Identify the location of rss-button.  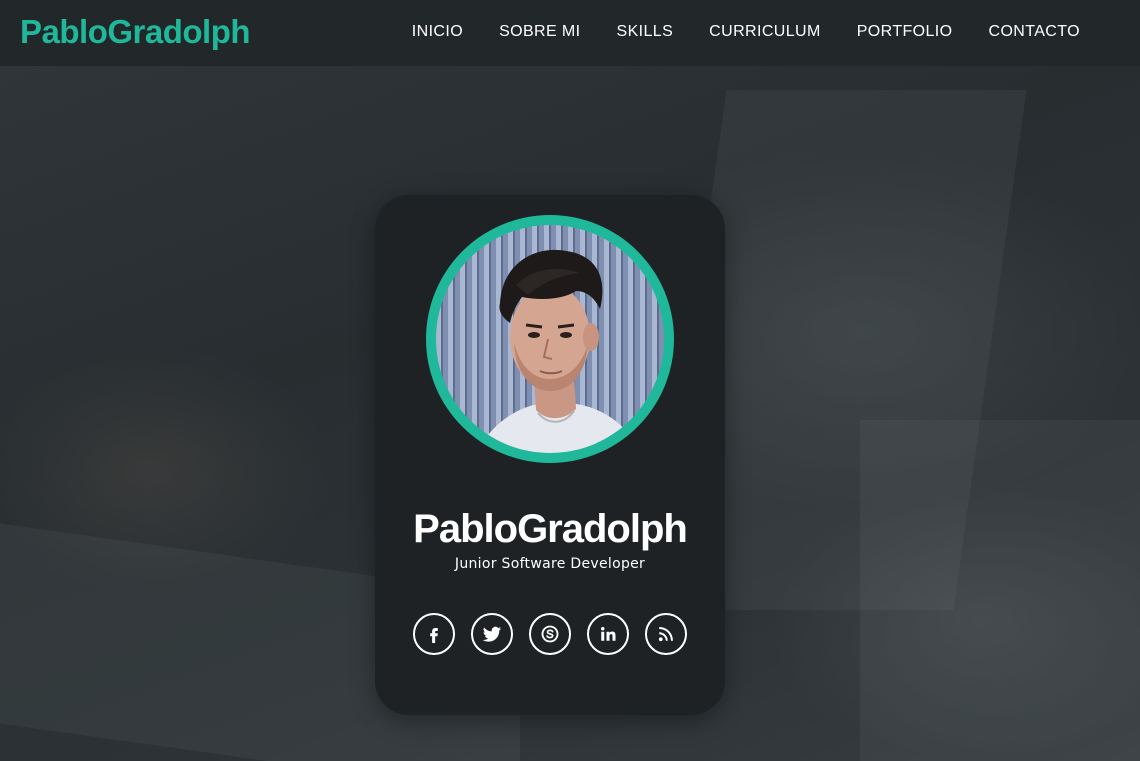
(666, 634).